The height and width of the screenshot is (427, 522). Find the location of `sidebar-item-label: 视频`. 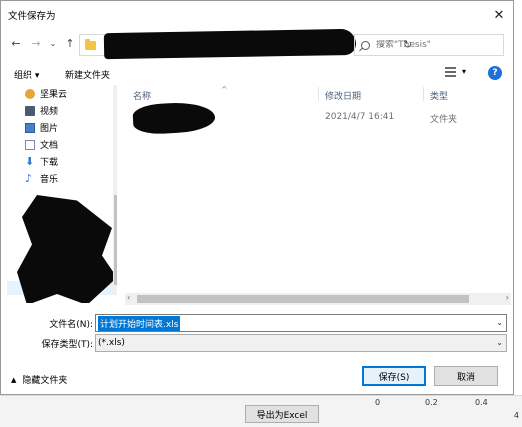

sidebar-item-label: 视频 is located at coordinates (49, 112).